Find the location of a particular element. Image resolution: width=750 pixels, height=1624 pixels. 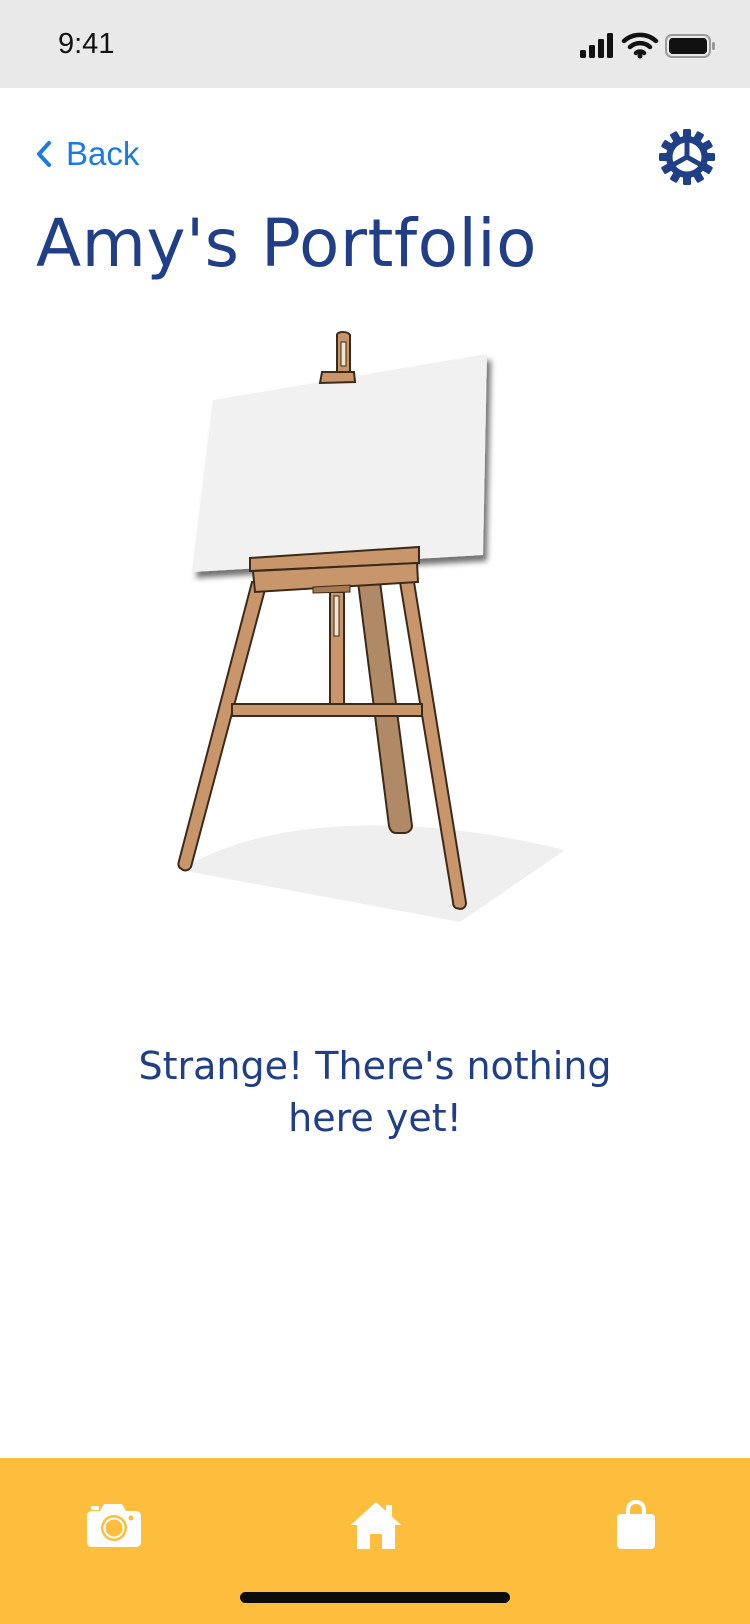

chevron-left-icon is located at coordinates (44, 154).